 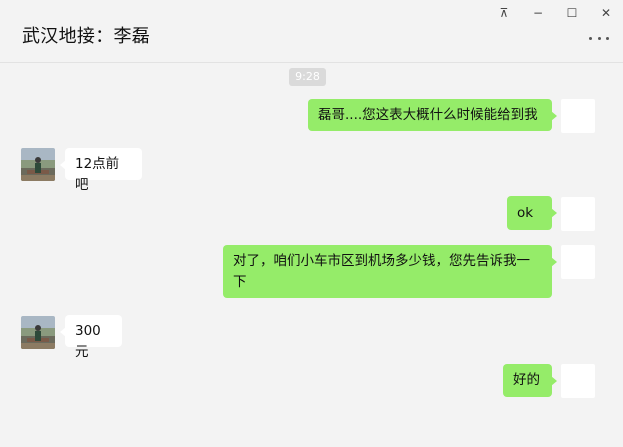 I want to click on contact-message-bubble: 12点前吧, so click(x=101, y=170).